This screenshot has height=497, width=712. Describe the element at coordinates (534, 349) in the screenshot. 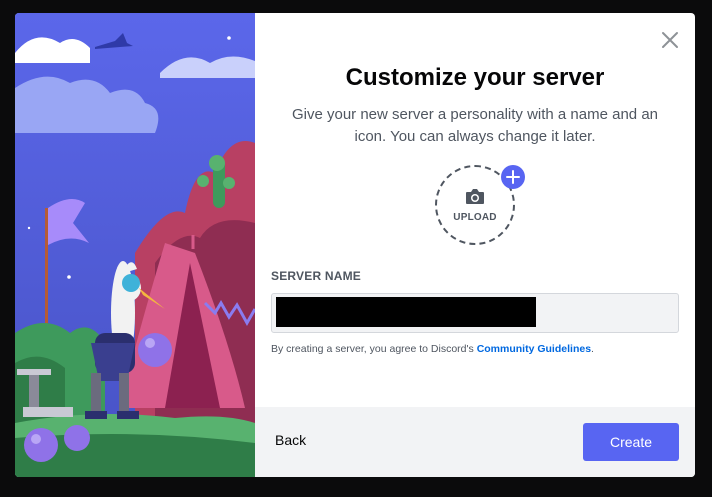

I see `community-guidelines-link: Community Guidelines` at that location.